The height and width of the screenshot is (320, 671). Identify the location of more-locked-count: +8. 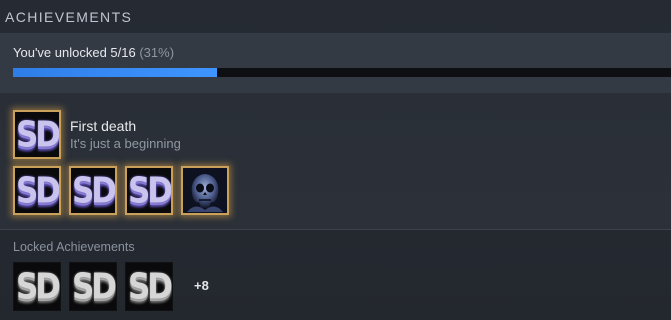
(201, 285).